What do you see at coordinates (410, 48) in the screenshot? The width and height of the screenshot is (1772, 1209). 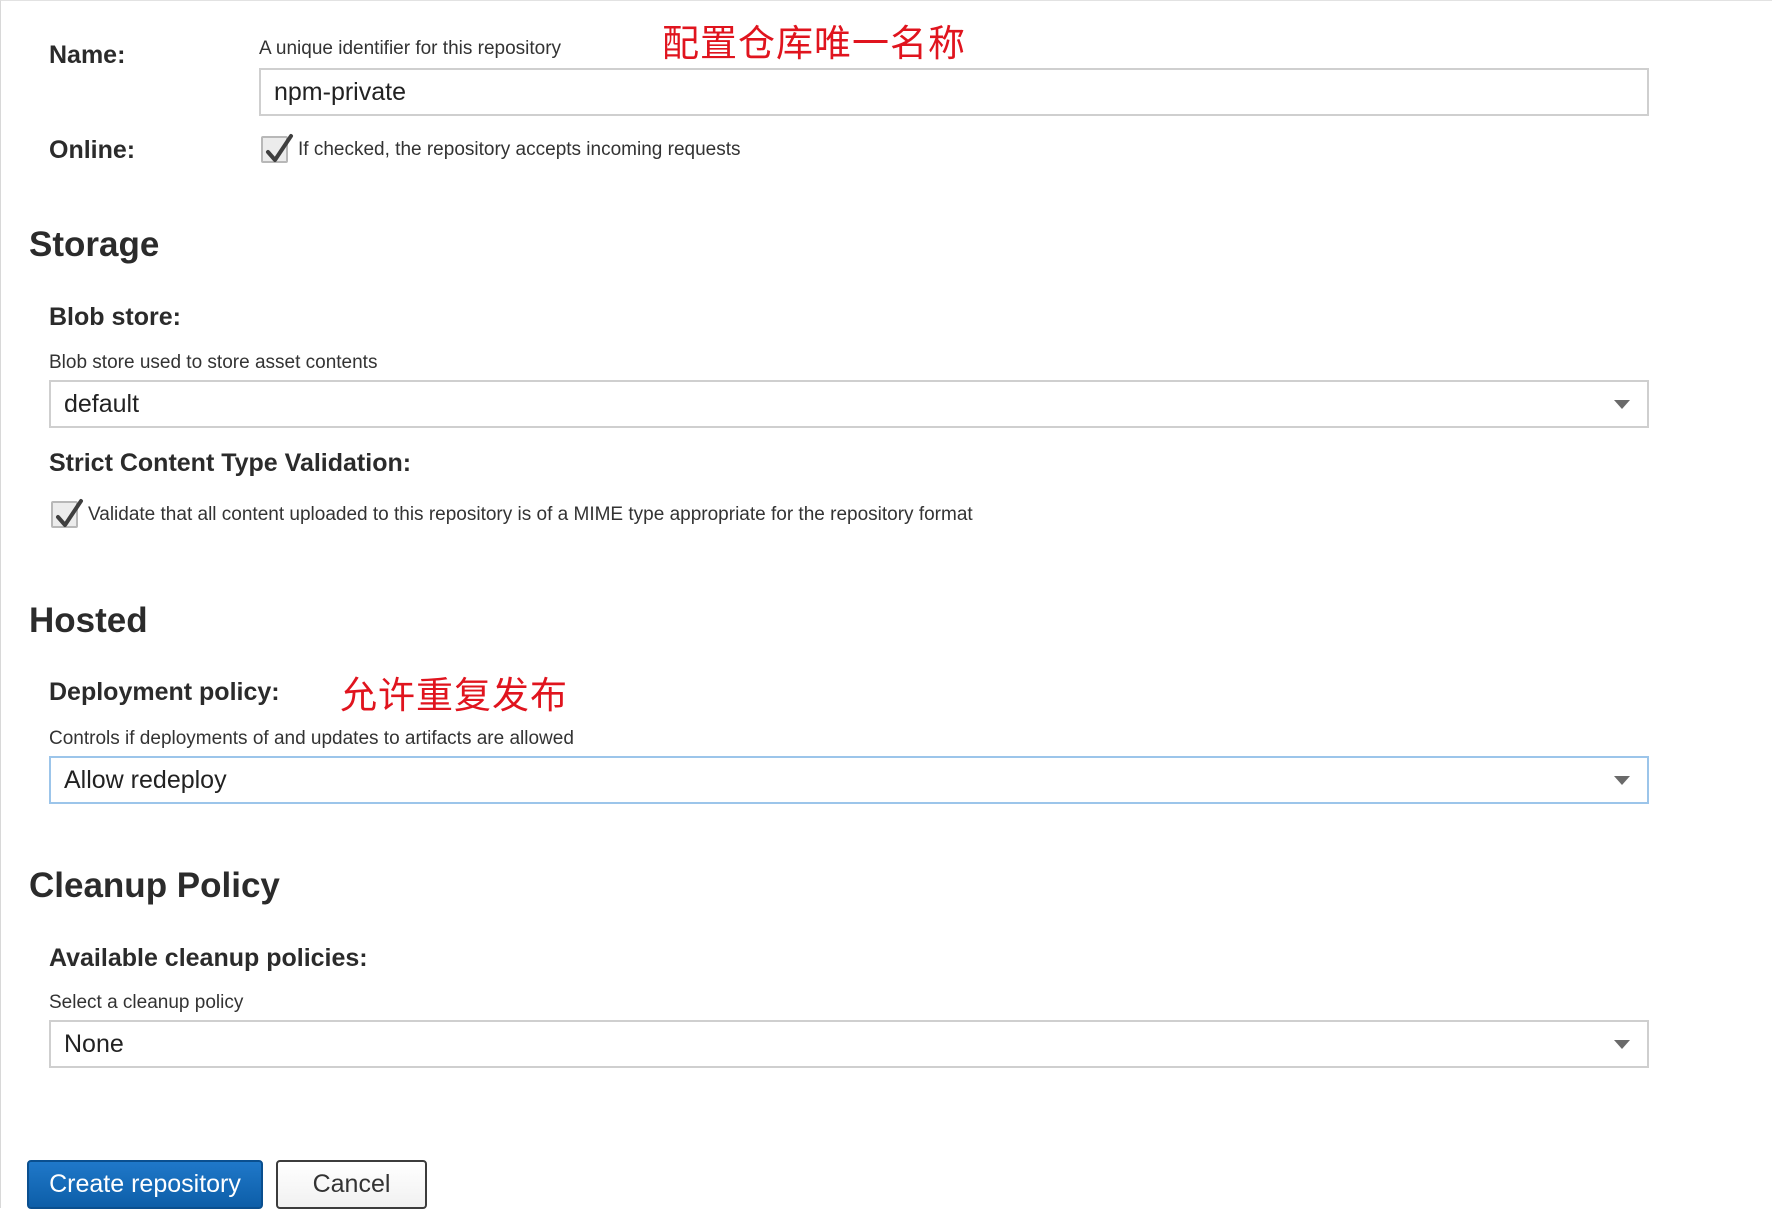 I see `name-help: A unique identifier for this repository` at bounding box center [410, 48].